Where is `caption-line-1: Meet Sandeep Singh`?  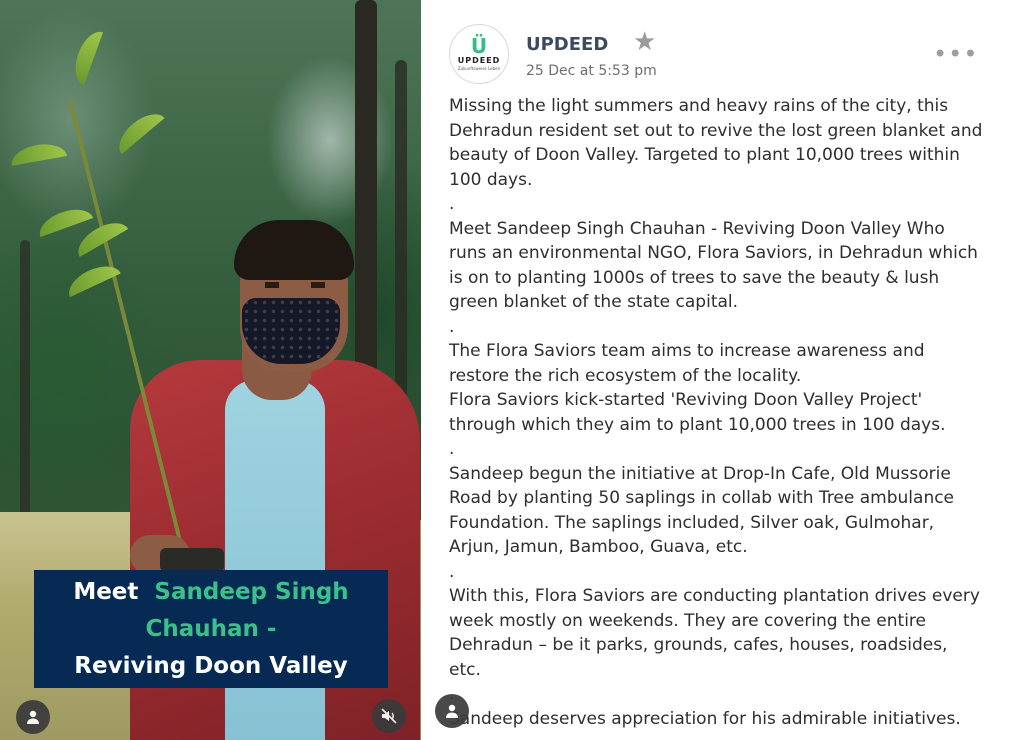 caption-line-1: Meet Sandeep Singh is located at coordinates (211, 592).